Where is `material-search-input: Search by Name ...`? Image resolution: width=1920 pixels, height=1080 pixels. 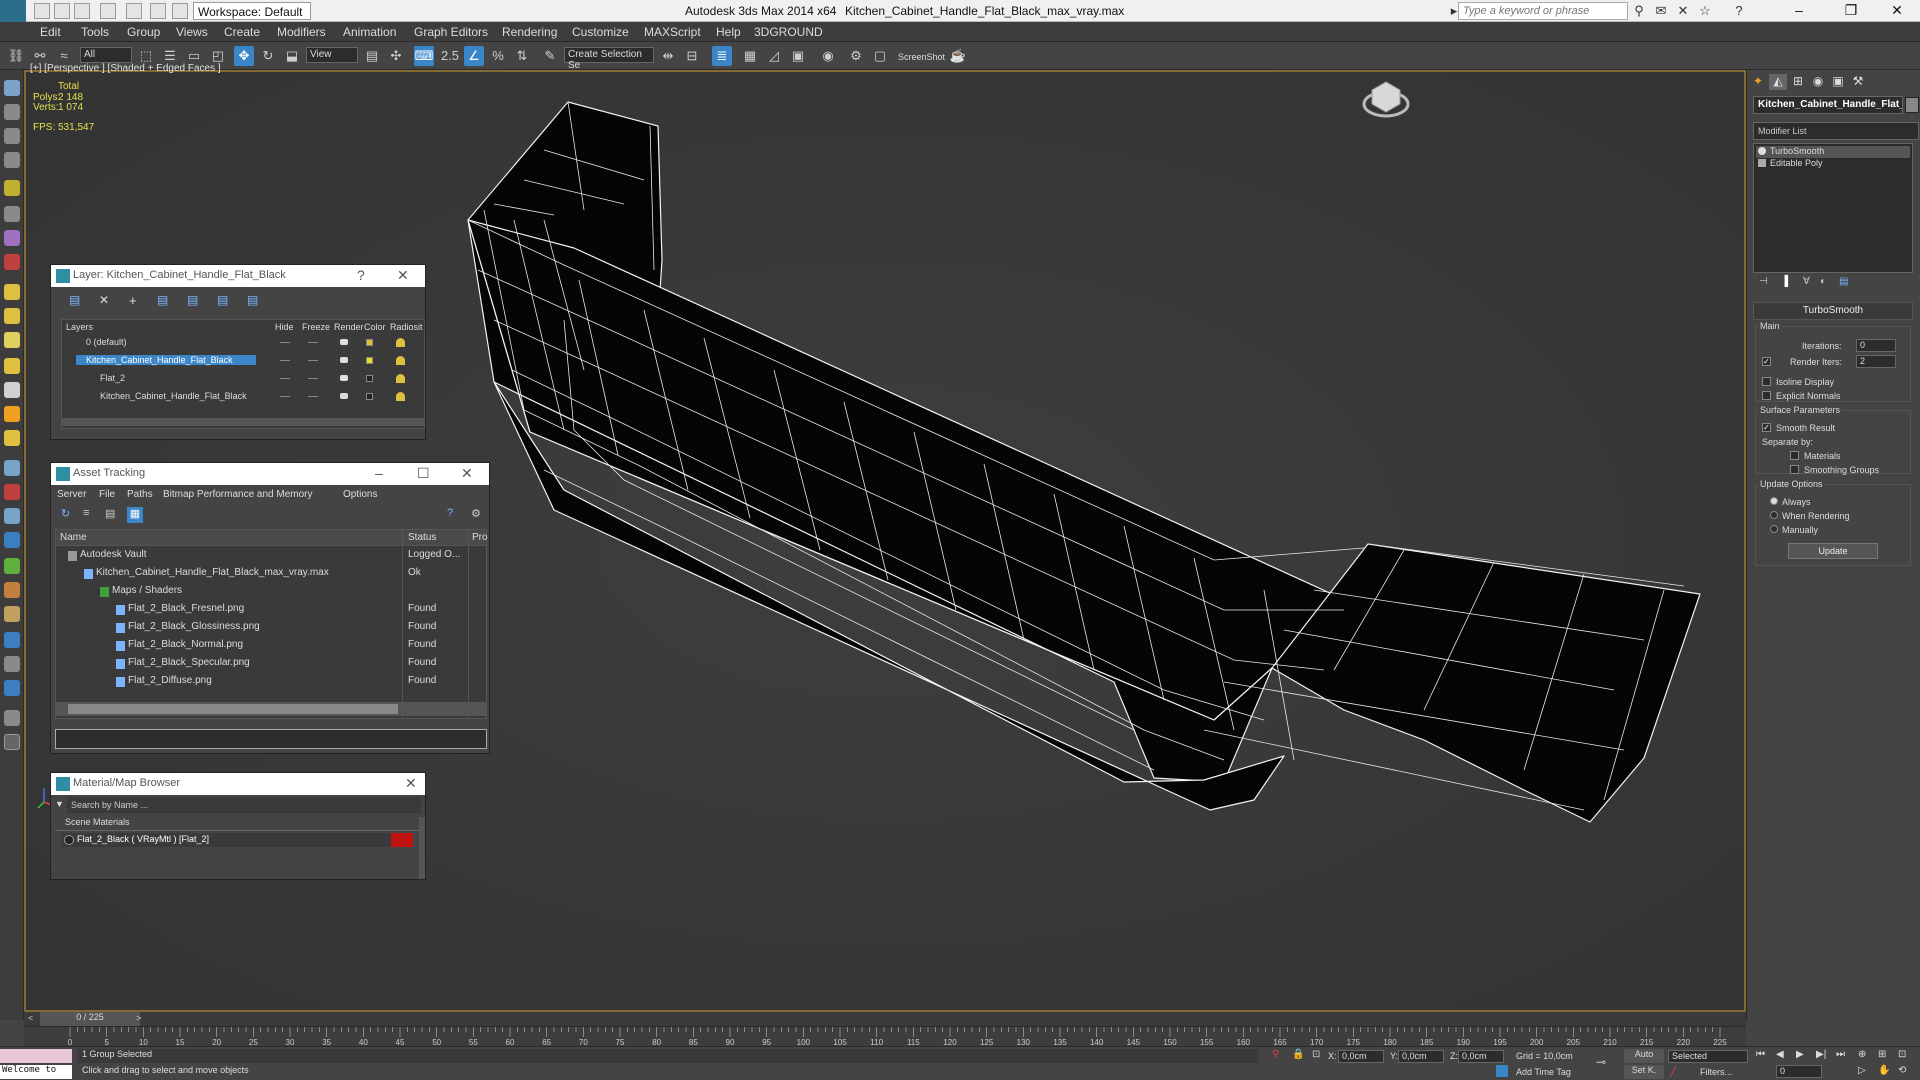 material-search-input: Search by Name ... is located at coordinates (244, 805).